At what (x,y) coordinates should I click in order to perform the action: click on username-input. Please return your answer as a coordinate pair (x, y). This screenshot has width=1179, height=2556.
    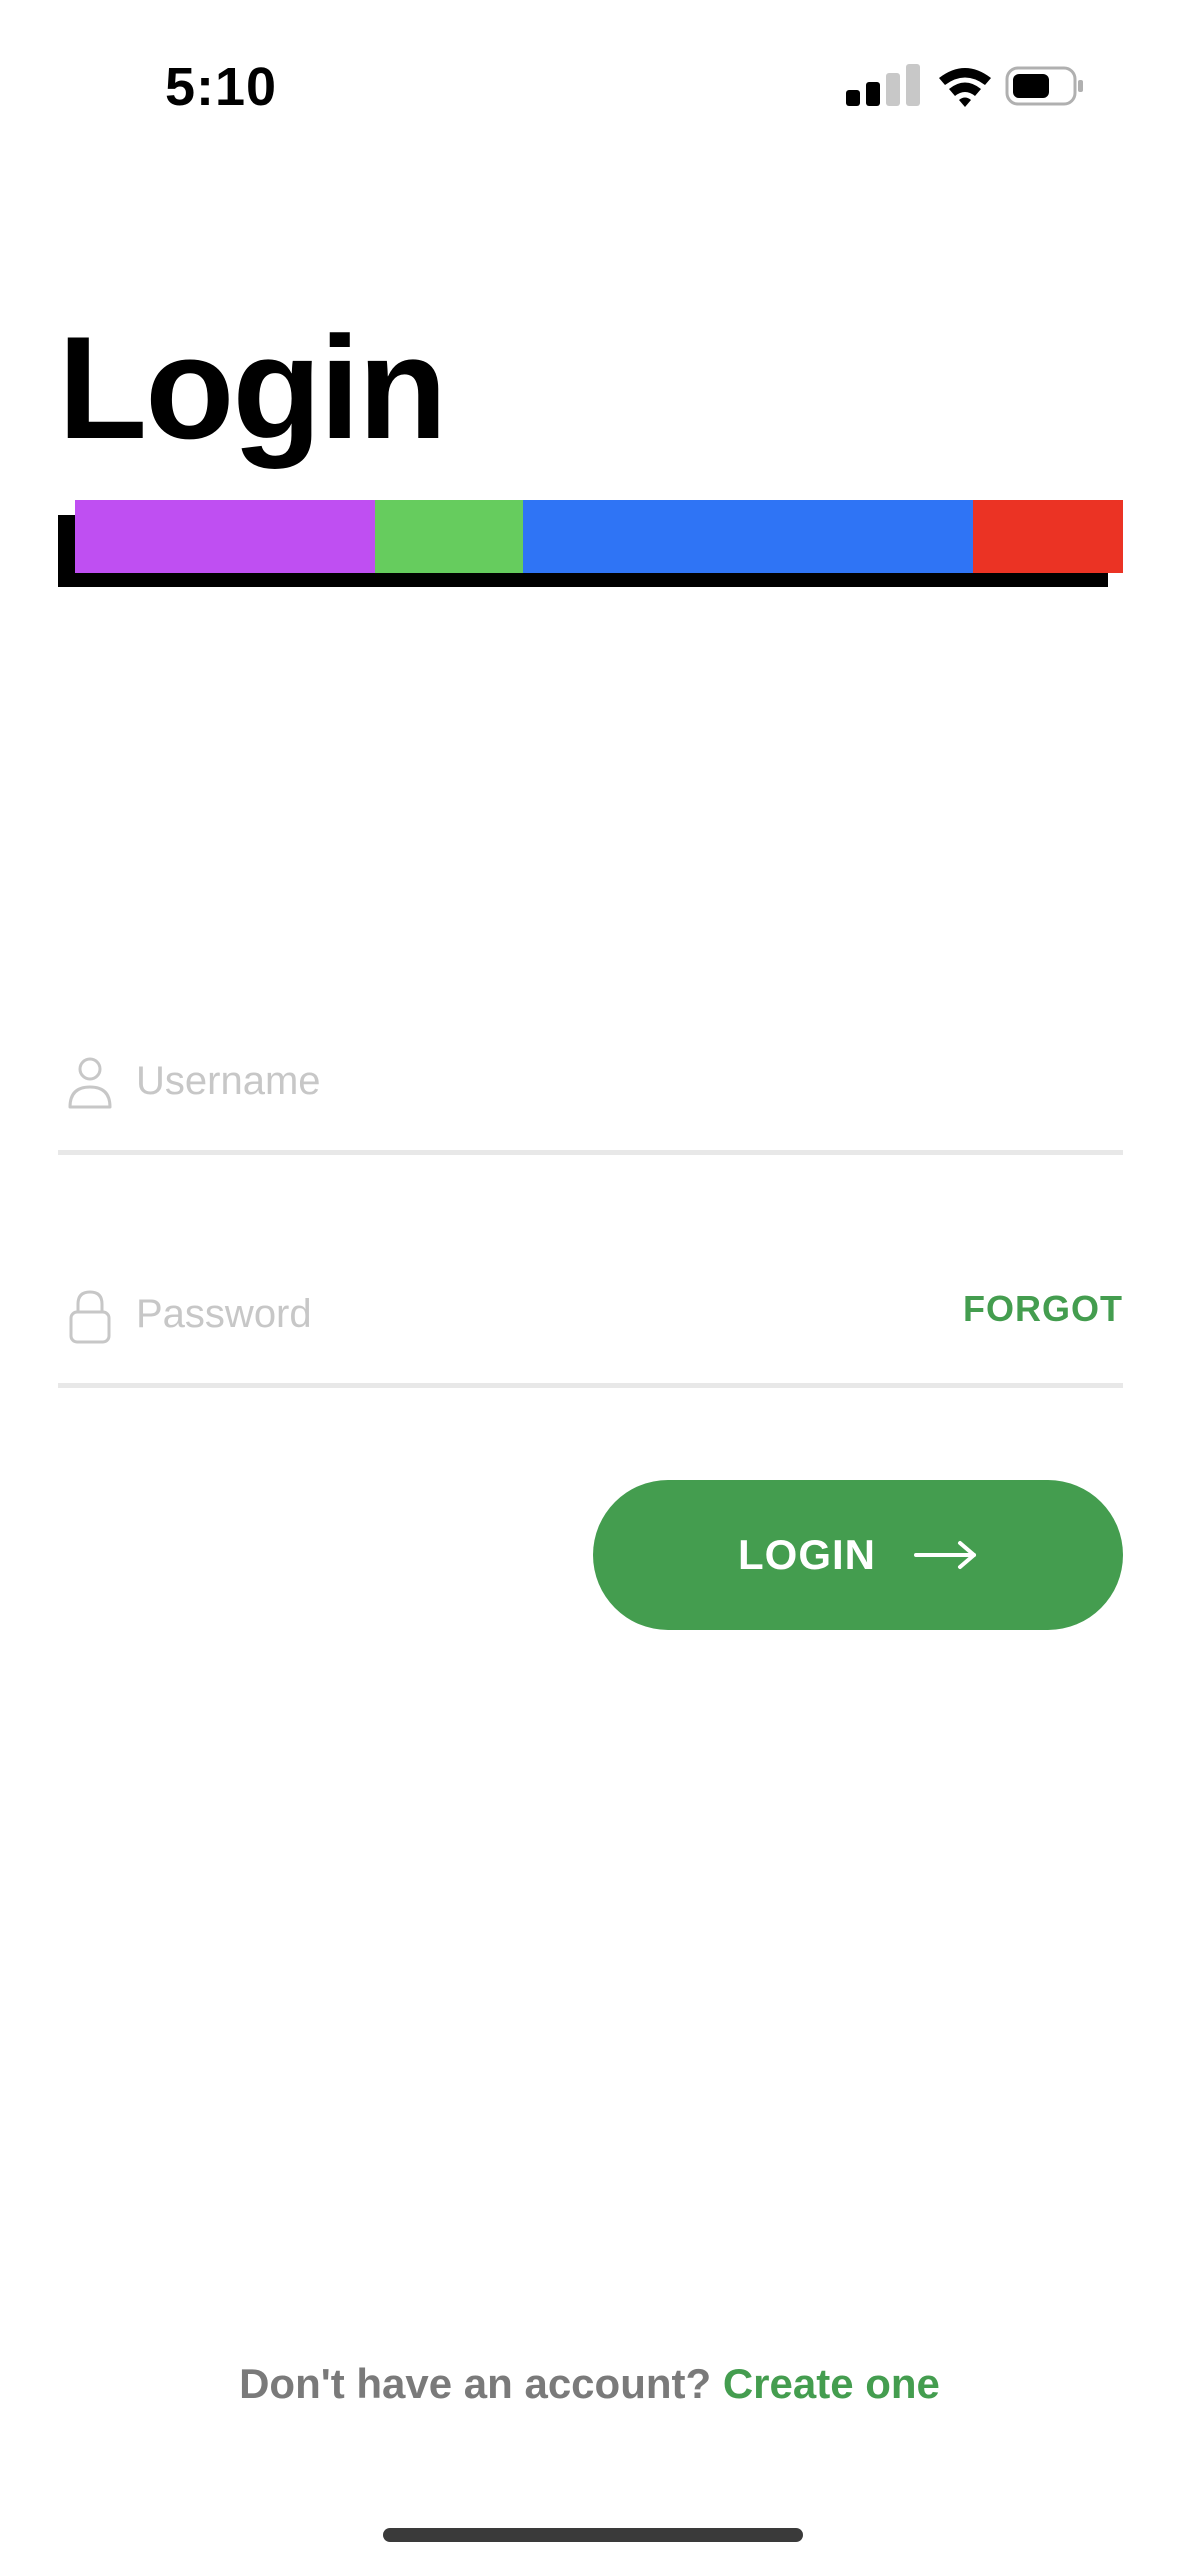
    Looking at the image, I should click on (536, 1081).